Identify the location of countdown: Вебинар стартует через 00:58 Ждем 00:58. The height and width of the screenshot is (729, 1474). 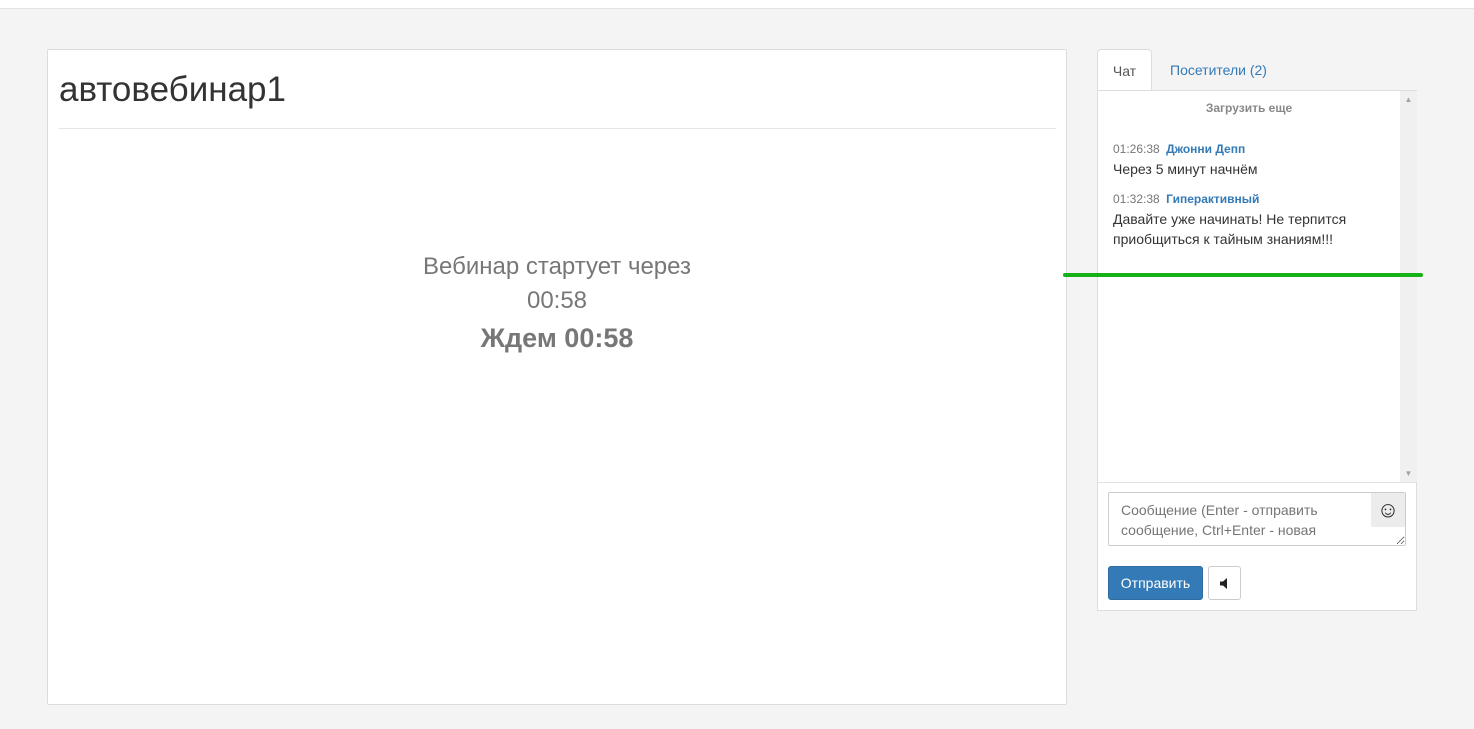
(557, 304).